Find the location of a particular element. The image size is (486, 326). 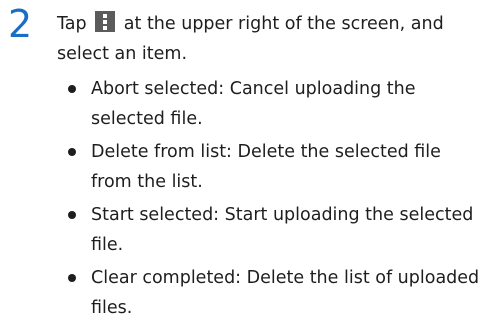

step-text-before-icon: Tap is located at coordinates (72, 24).